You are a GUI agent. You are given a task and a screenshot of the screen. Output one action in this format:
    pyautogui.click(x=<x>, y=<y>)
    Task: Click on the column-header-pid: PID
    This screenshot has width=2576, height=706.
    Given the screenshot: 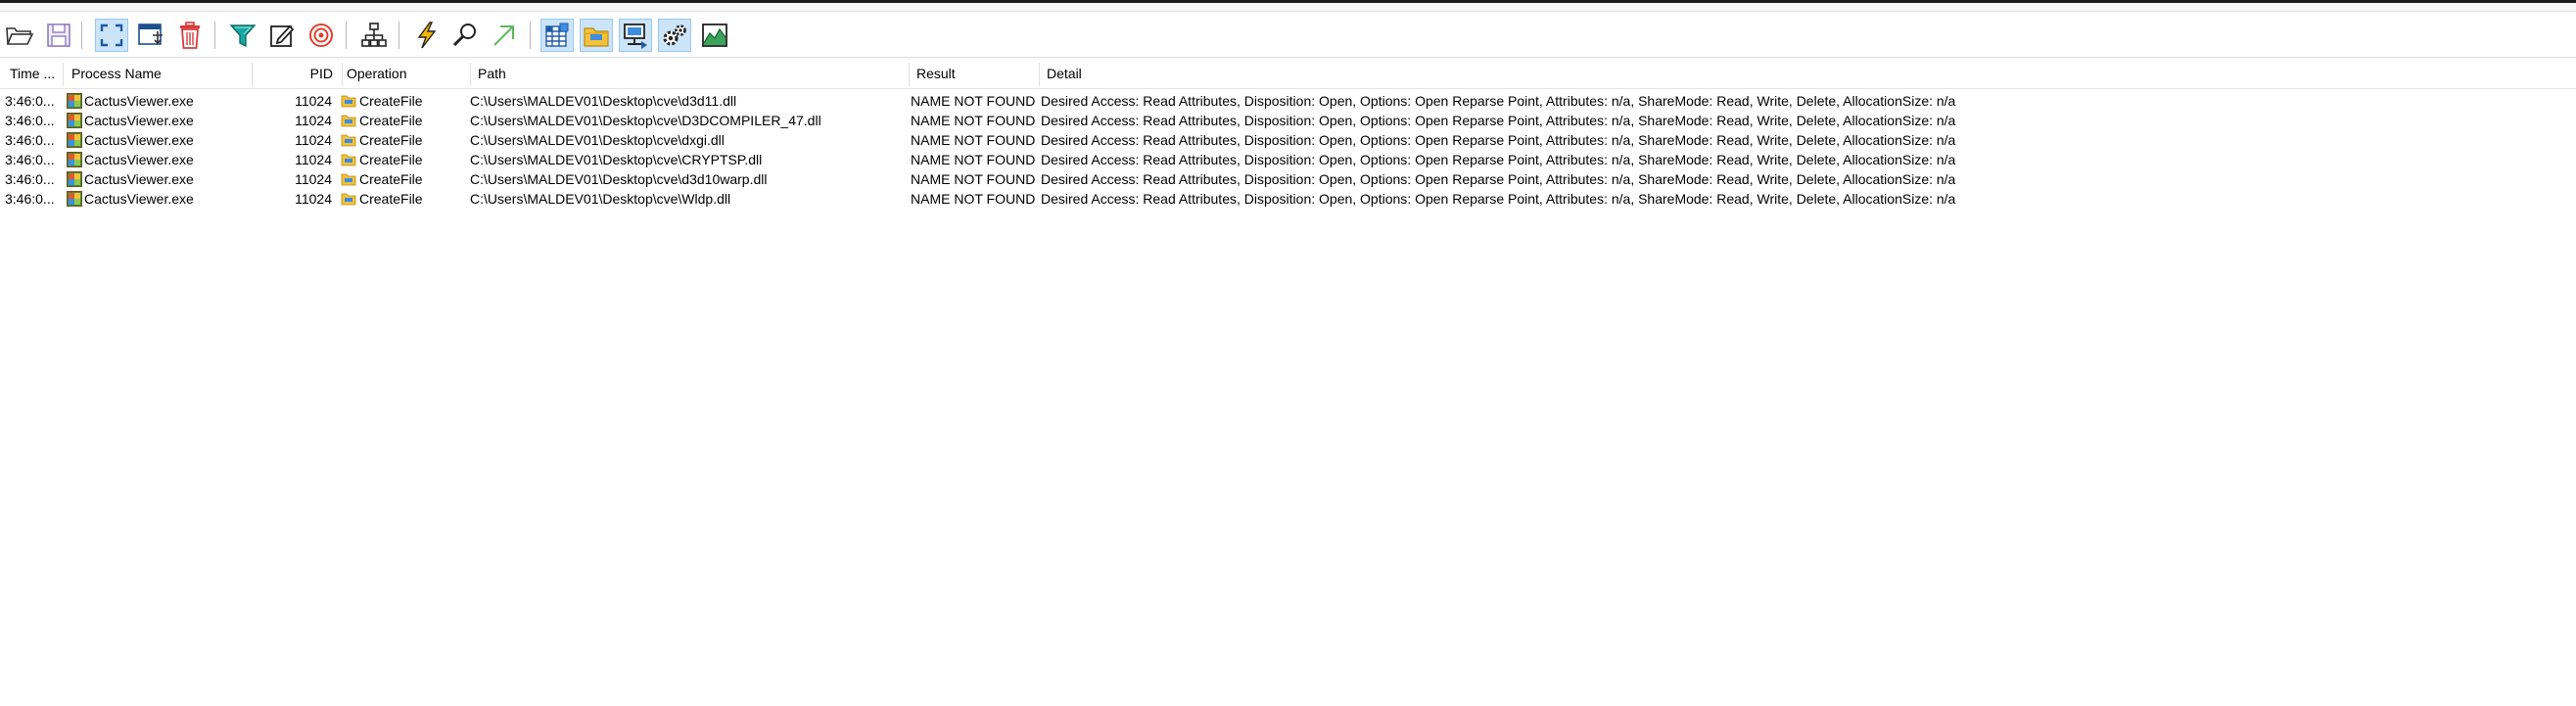 What is the action you would take?
    pyautogui.click(x=297, y=73)
    